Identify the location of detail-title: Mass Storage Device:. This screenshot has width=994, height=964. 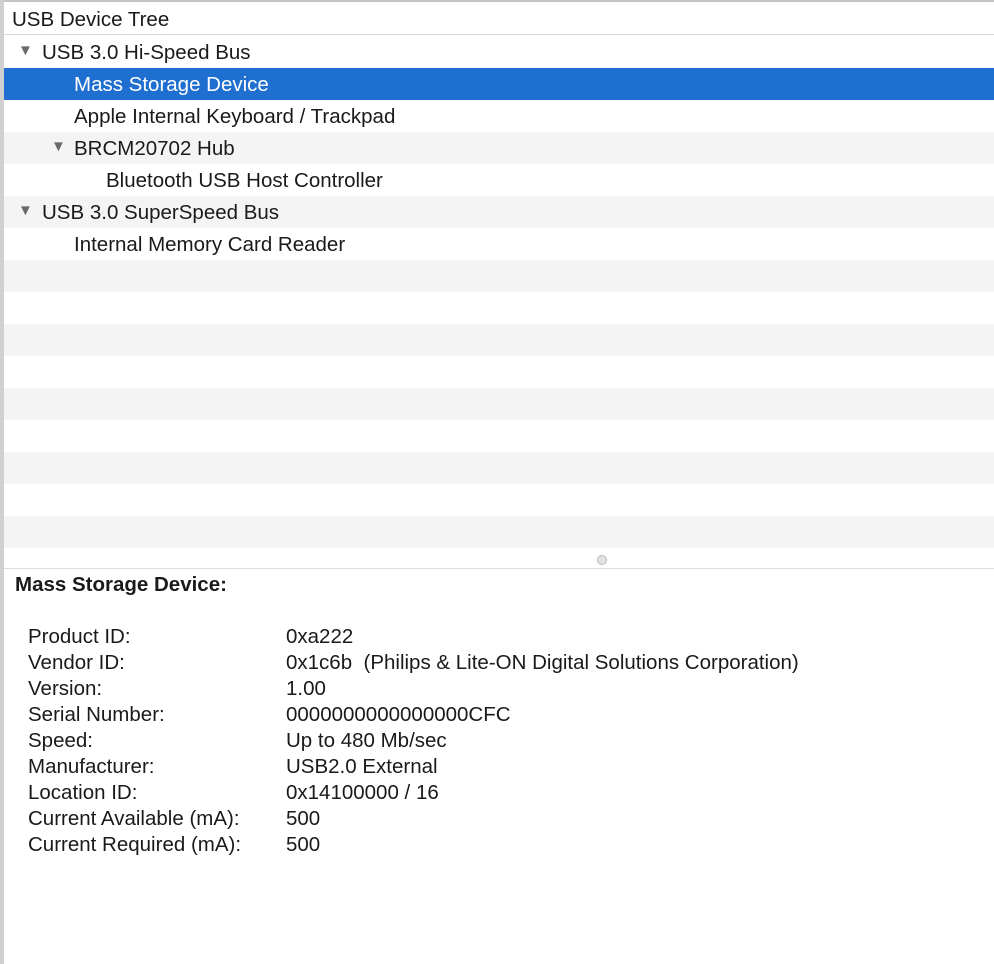
(121, 584).